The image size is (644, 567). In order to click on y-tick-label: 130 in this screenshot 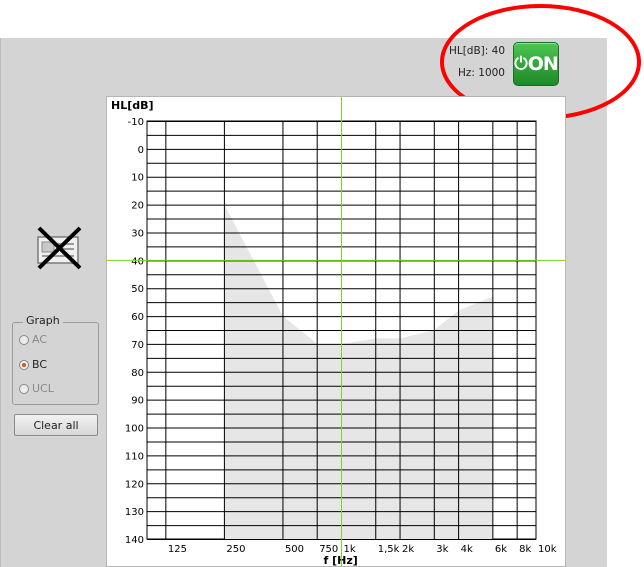, I will do `click(134, 512)`.